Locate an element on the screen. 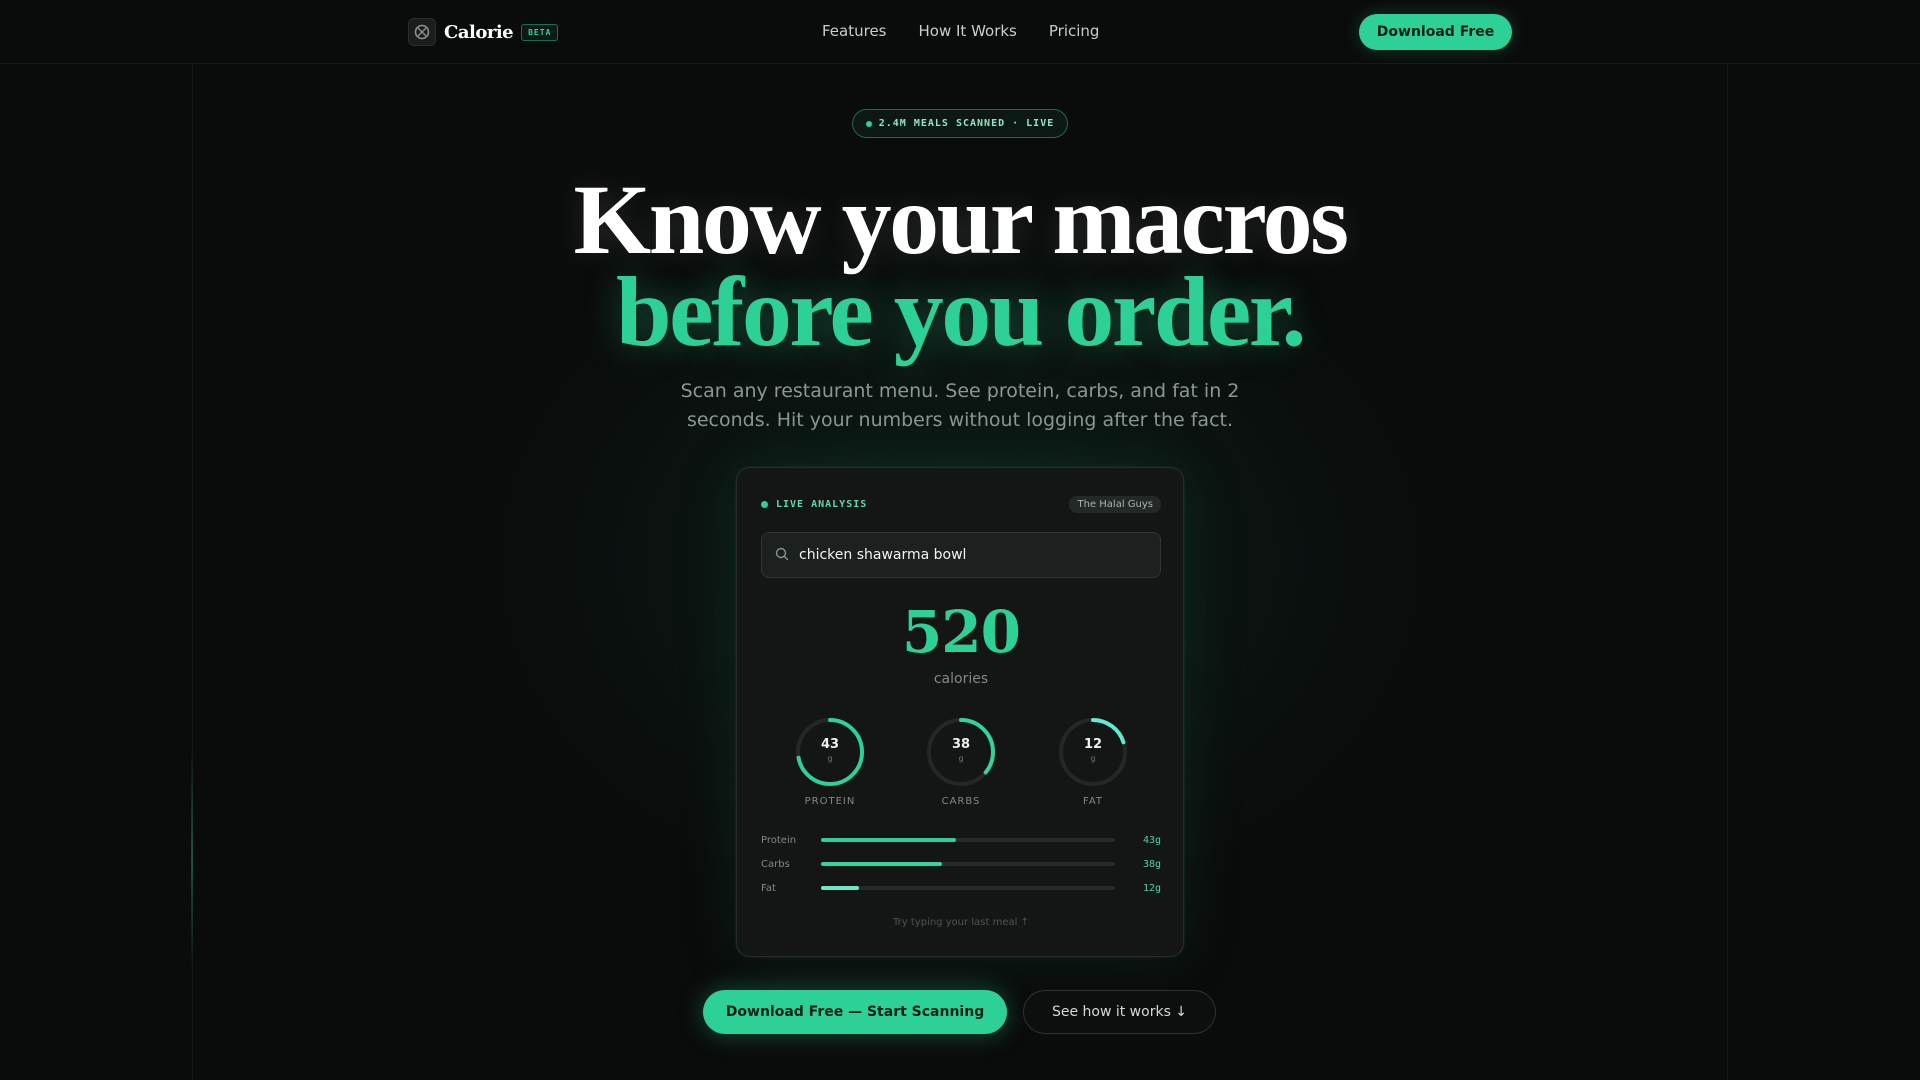  nav-link-pricing: Pricing is located at coordinates (1074, 31).